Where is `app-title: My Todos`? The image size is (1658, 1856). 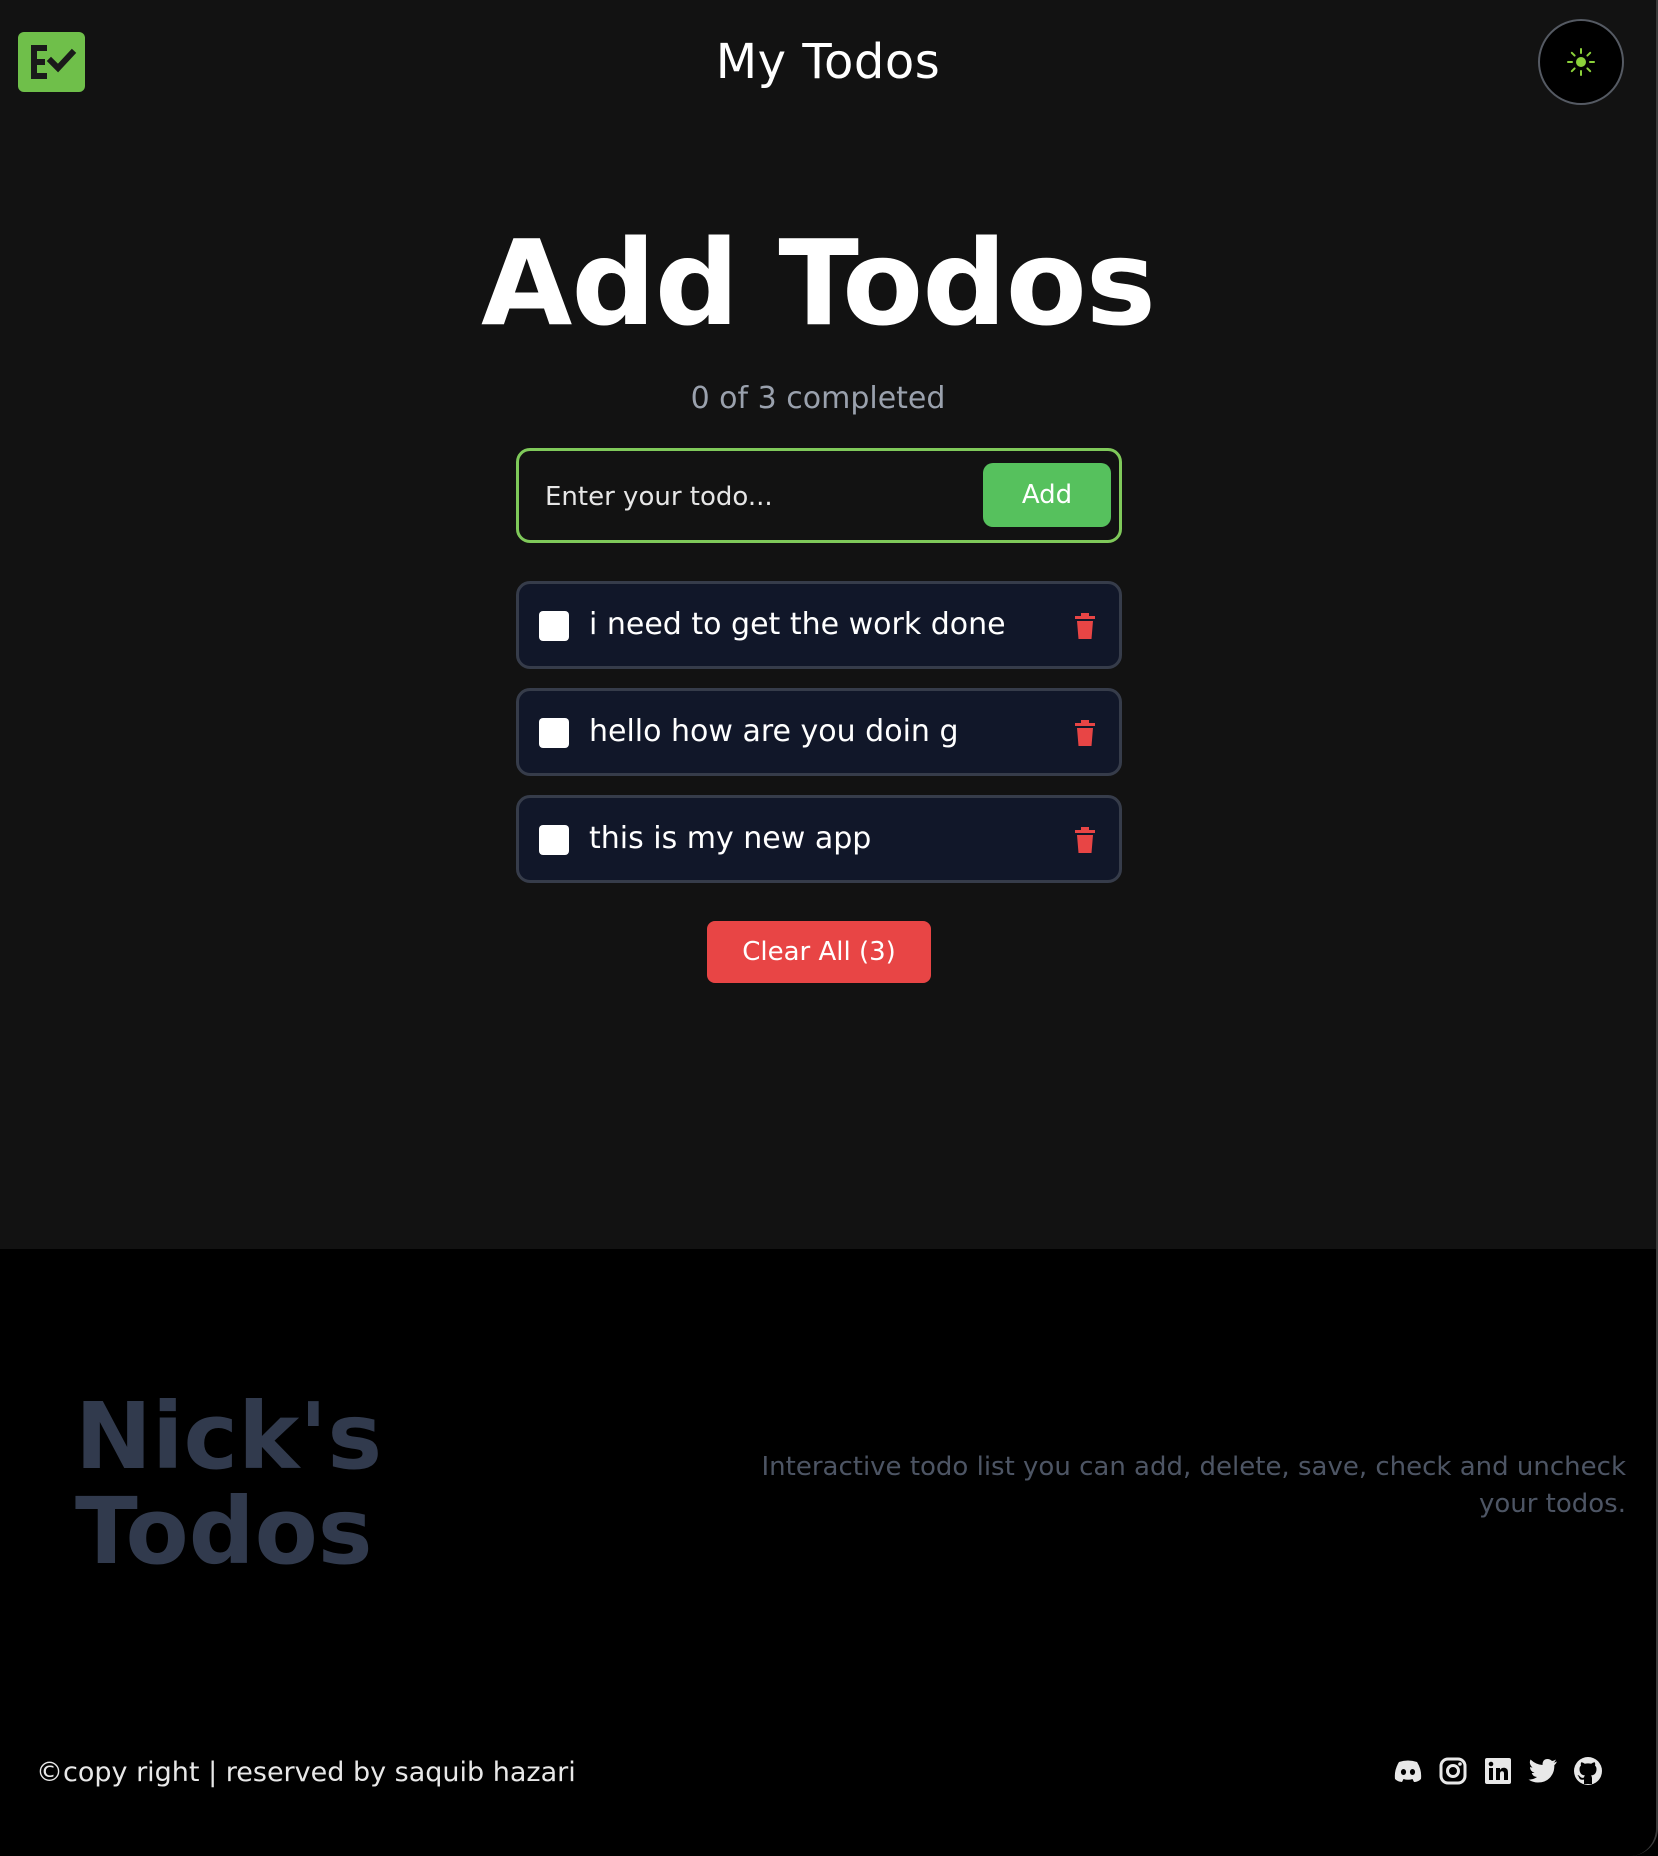
app-title: My Todos is located at coordinates (828, 62).